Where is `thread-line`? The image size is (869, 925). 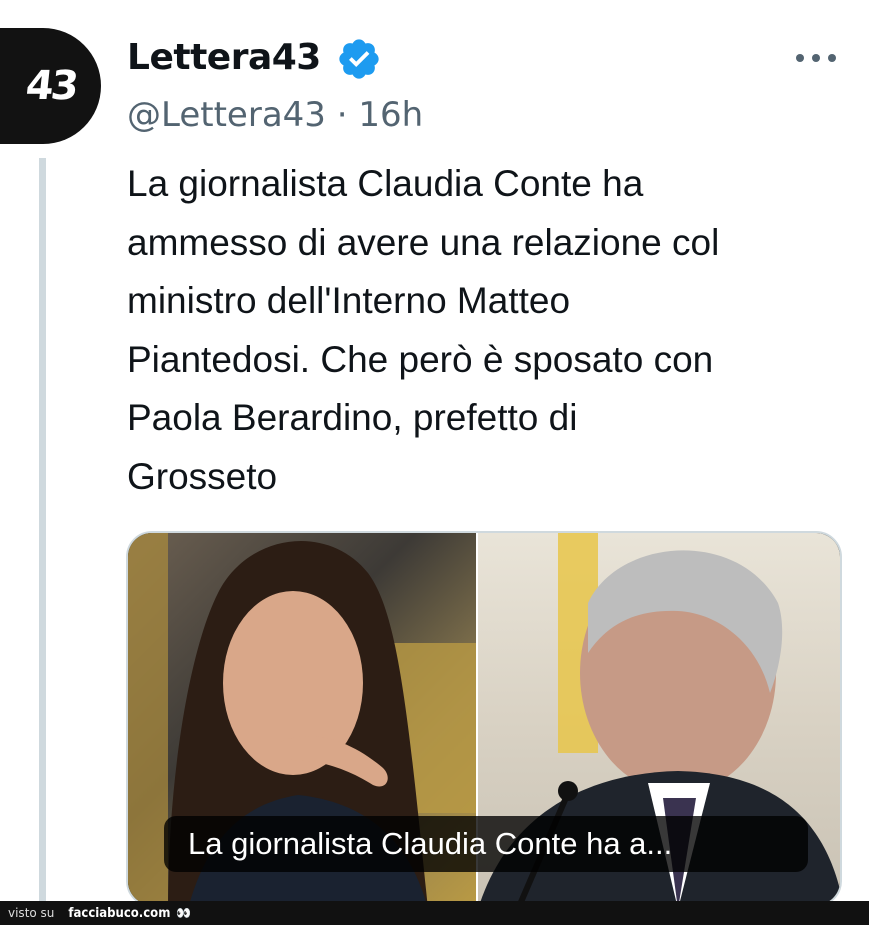 thread-line is located at coordinates (42, 530).